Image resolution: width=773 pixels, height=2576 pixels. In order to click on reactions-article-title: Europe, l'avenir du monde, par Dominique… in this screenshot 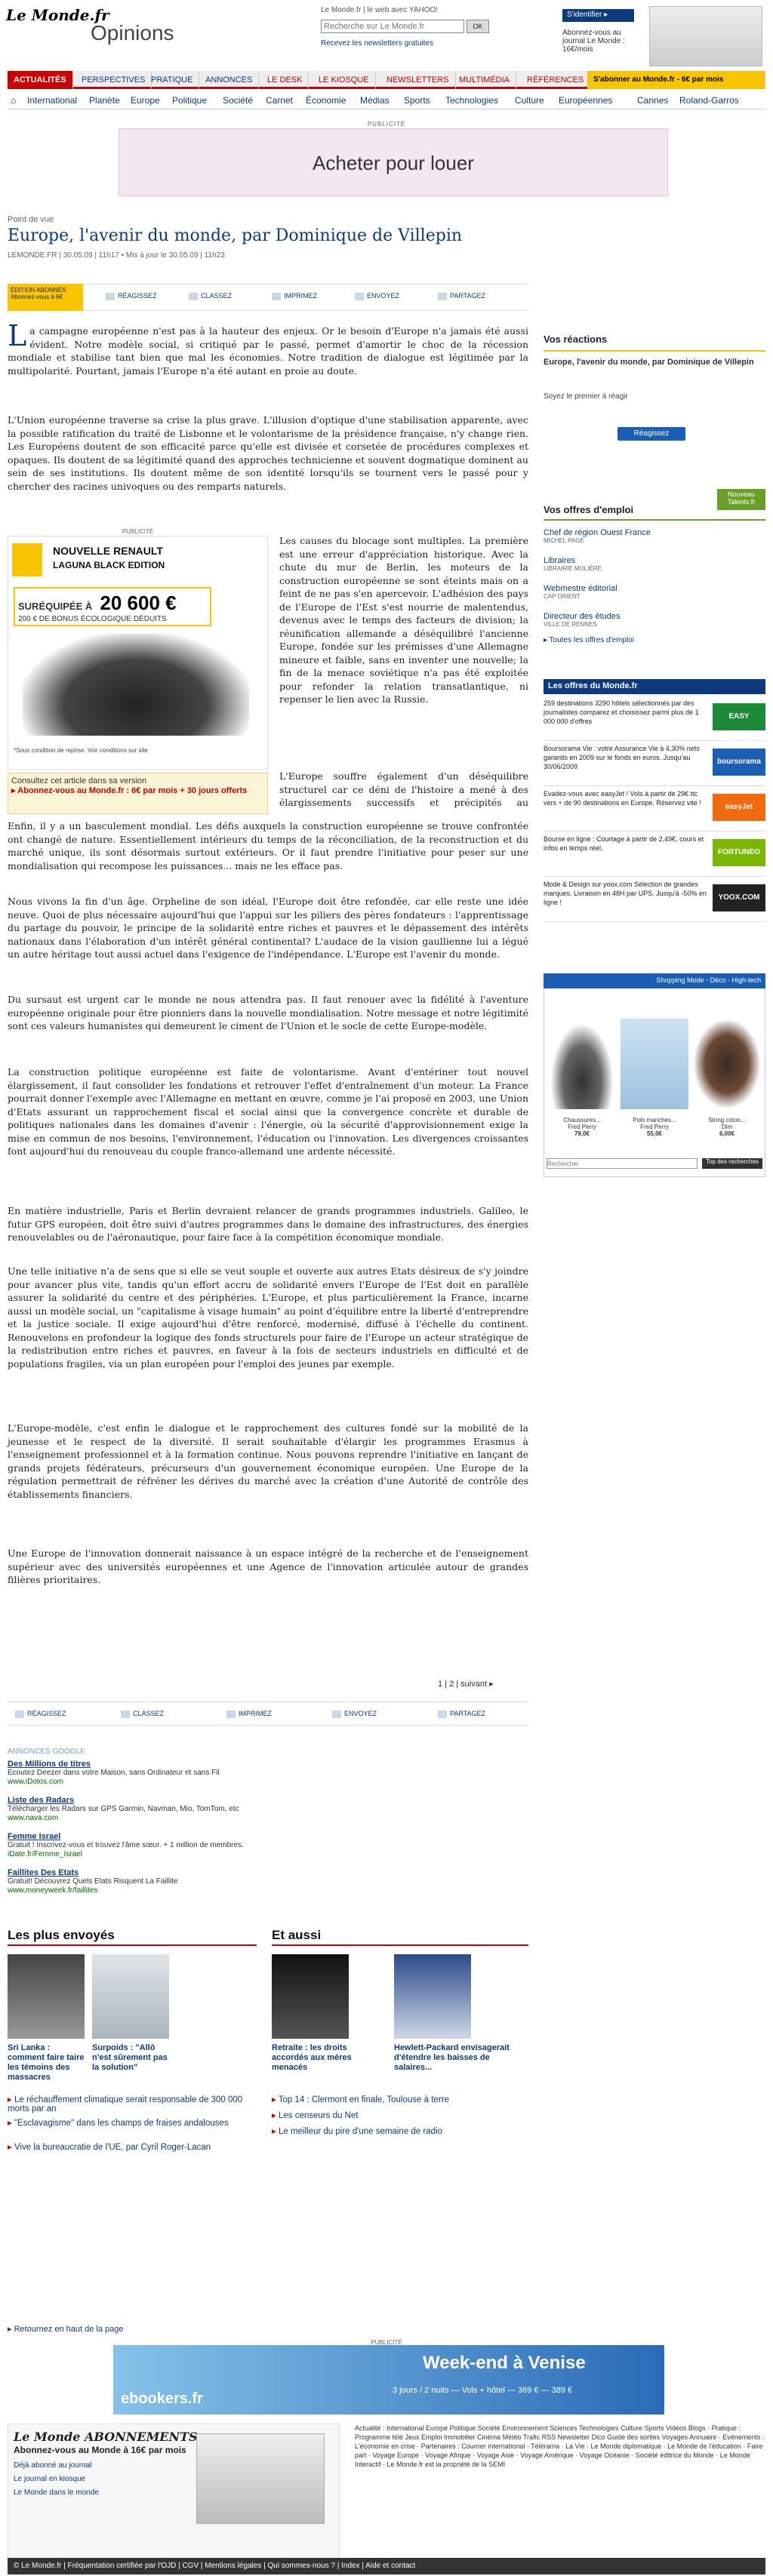, I will do `click(649, 362)`.